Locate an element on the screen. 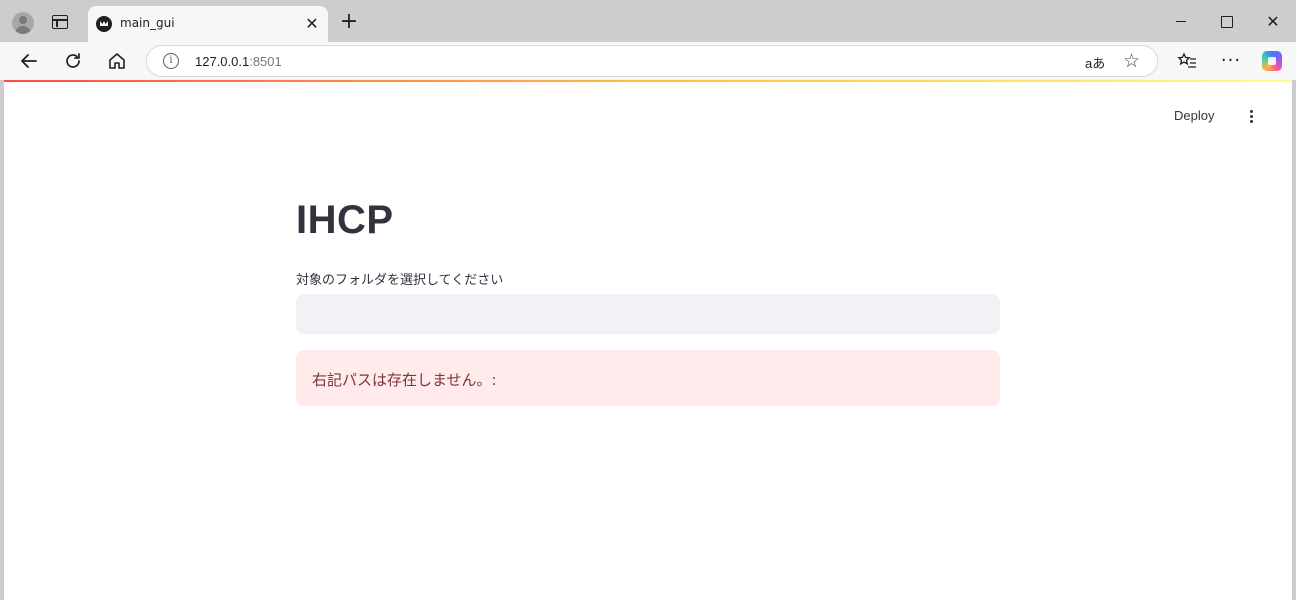  tab-strip: main_gui ✕ + ✕ is located at coordinates (648, 21).